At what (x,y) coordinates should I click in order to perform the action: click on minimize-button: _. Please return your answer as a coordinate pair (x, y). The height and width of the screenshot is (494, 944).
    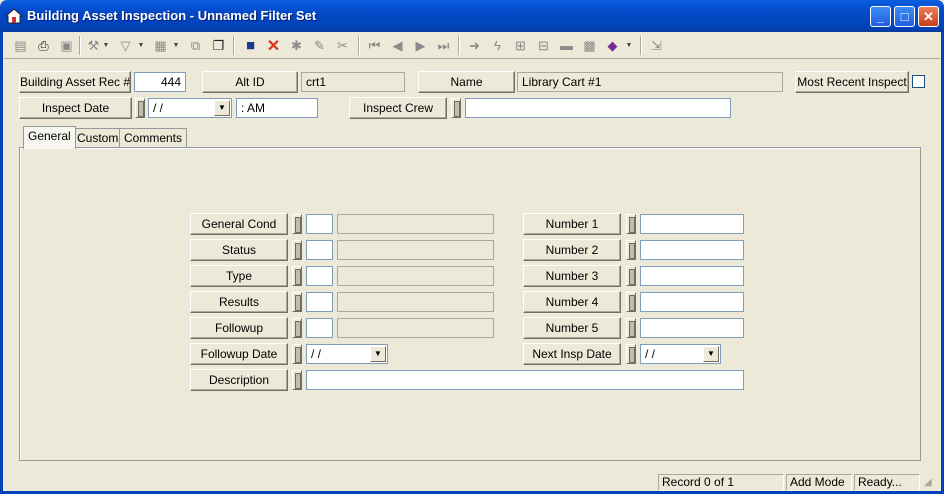
    Looking at the image, I should click on (880, 16).